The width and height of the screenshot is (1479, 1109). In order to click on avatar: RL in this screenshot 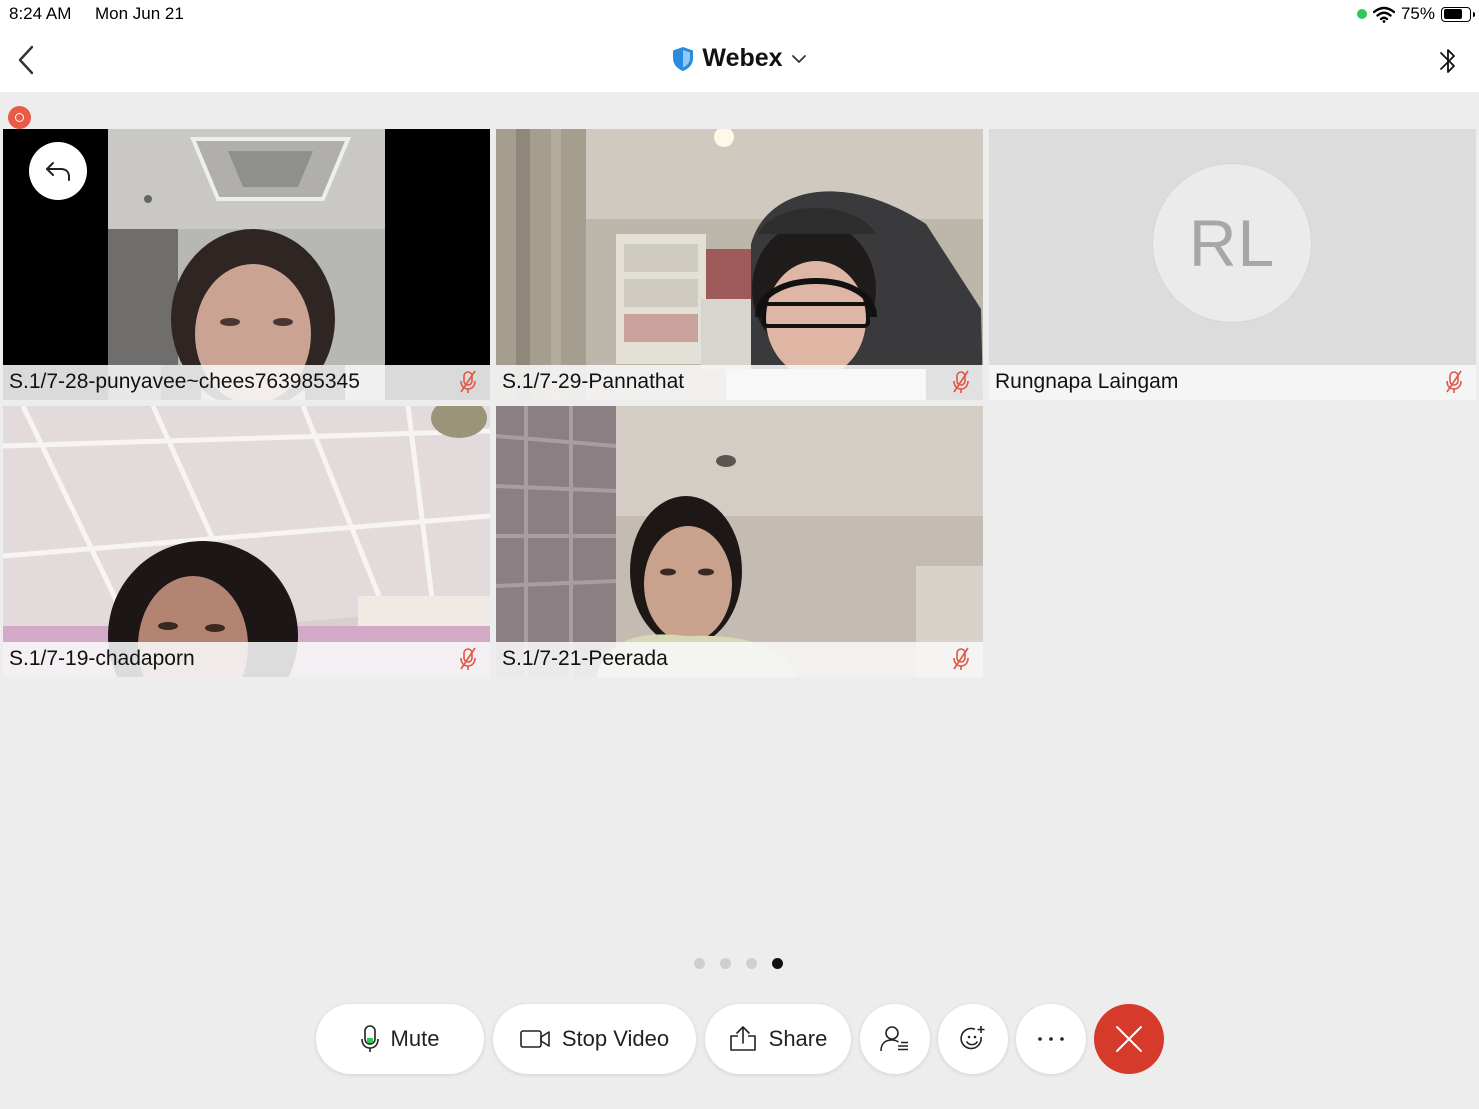, I will do `click(1232, 243)`.